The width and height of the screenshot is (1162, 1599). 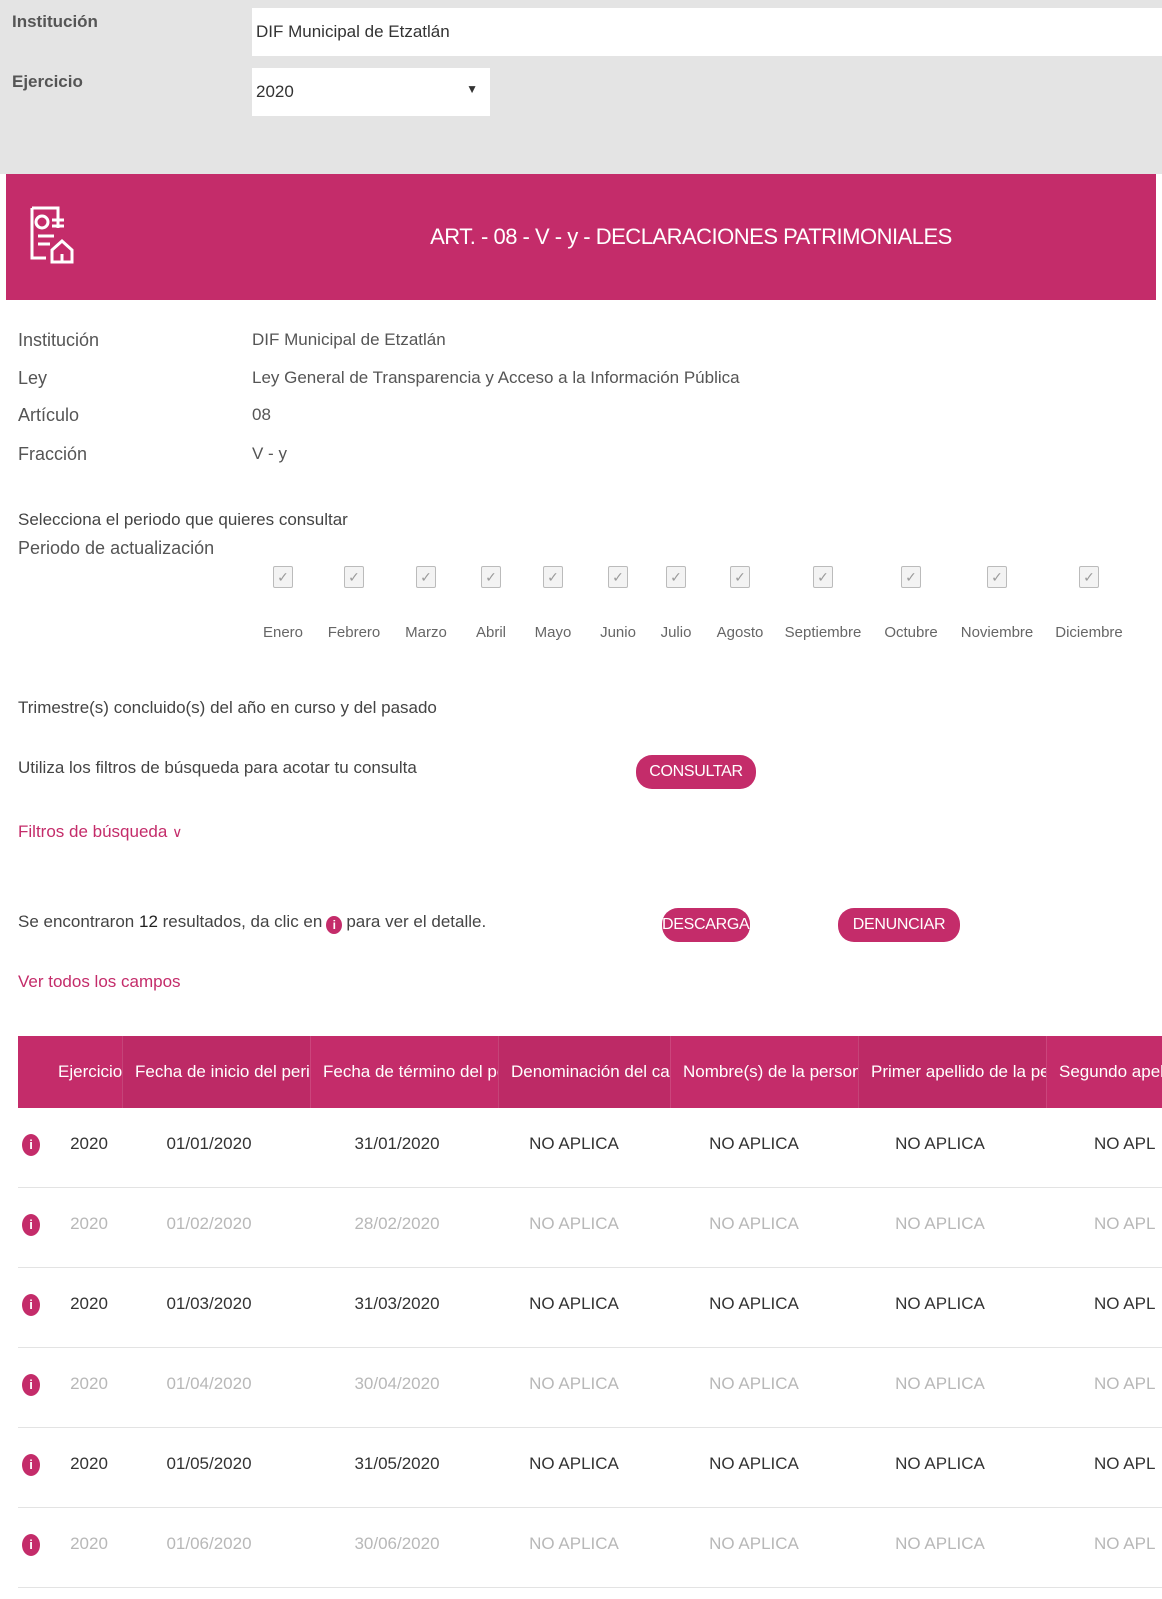 What do you see at coordinates (209, 1303) in the screenshot?
I see `cell-fecha-inicio: 01/03/2020` at bounding box center [209, 1303].